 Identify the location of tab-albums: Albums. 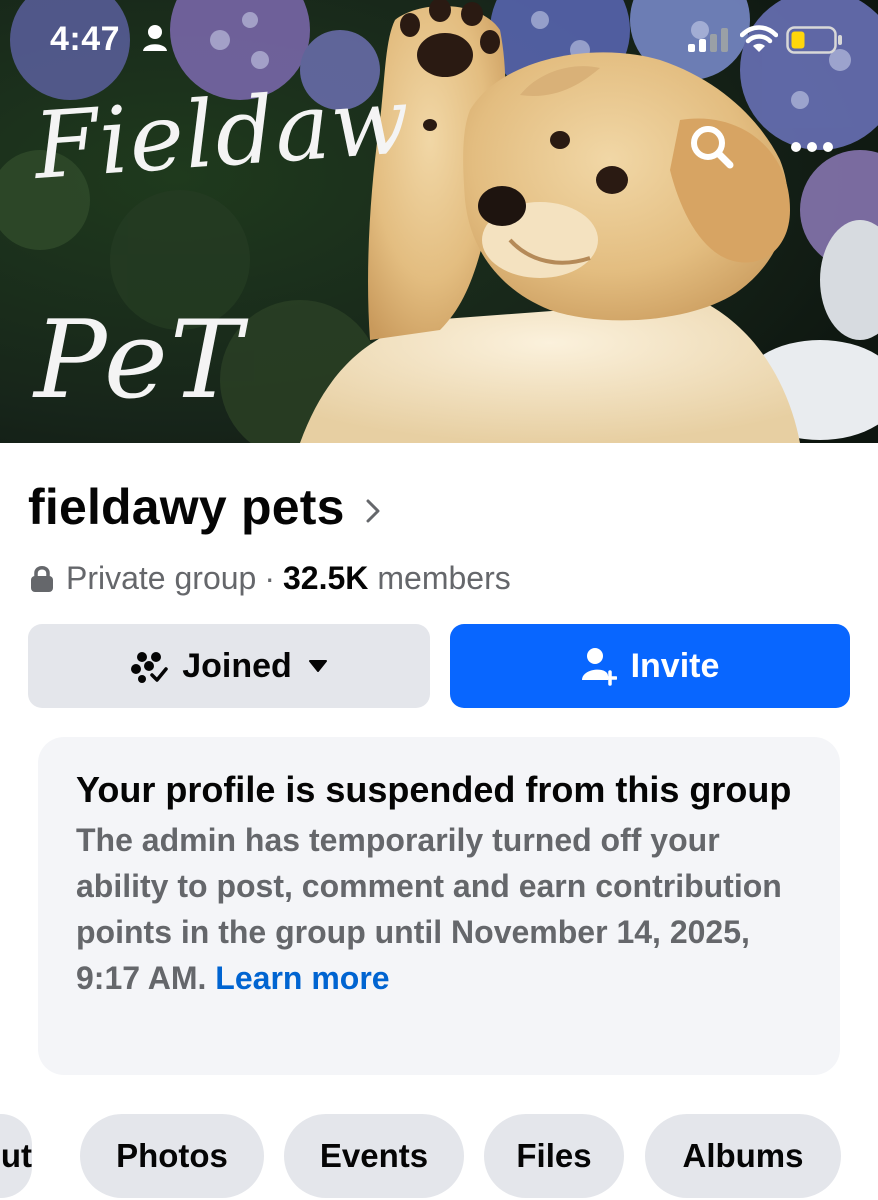
(743, 1156).